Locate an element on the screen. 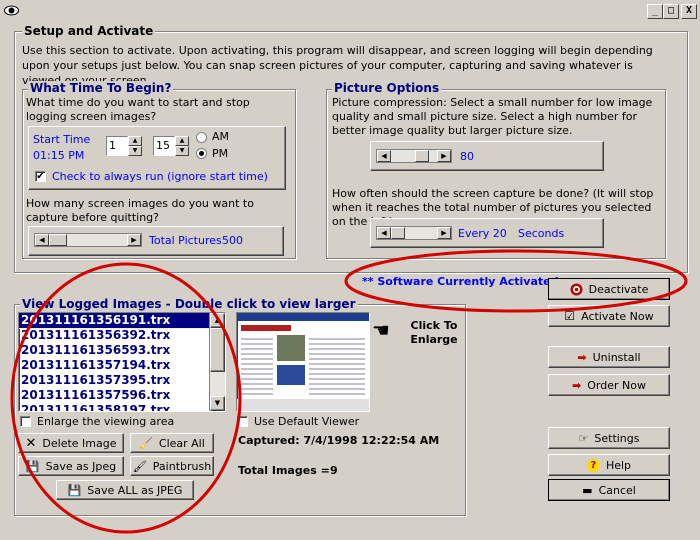 The width and height of the screenshot is (700, 540). click-to-enlarge-text: Click To Enlarge is located at coordinates (434, 332).